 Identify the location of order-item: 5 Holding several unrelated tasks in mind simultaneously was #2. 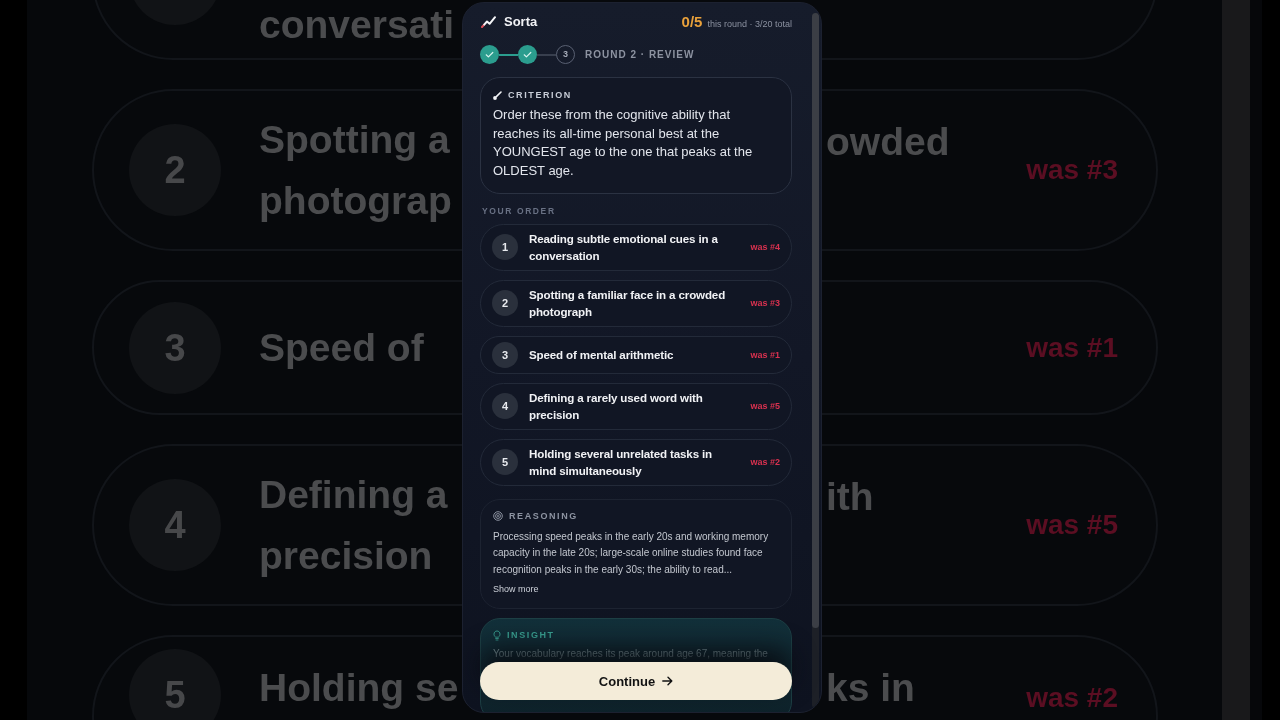
(636, 462).